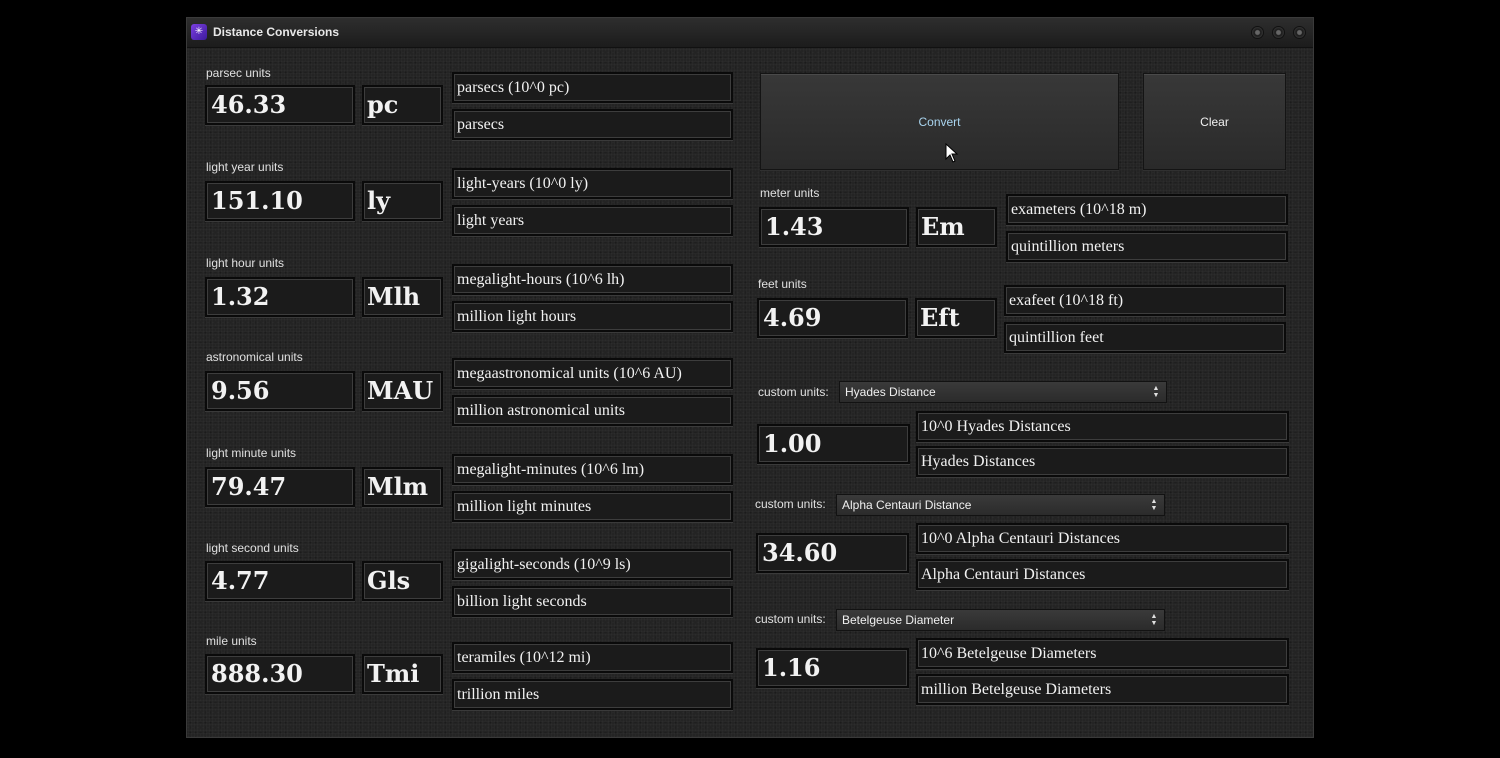 This screenshot has width=1500, height=758. I want to click on custom-units-select-1: Hyades Distance ▲ ▼, so click(1003, 392).